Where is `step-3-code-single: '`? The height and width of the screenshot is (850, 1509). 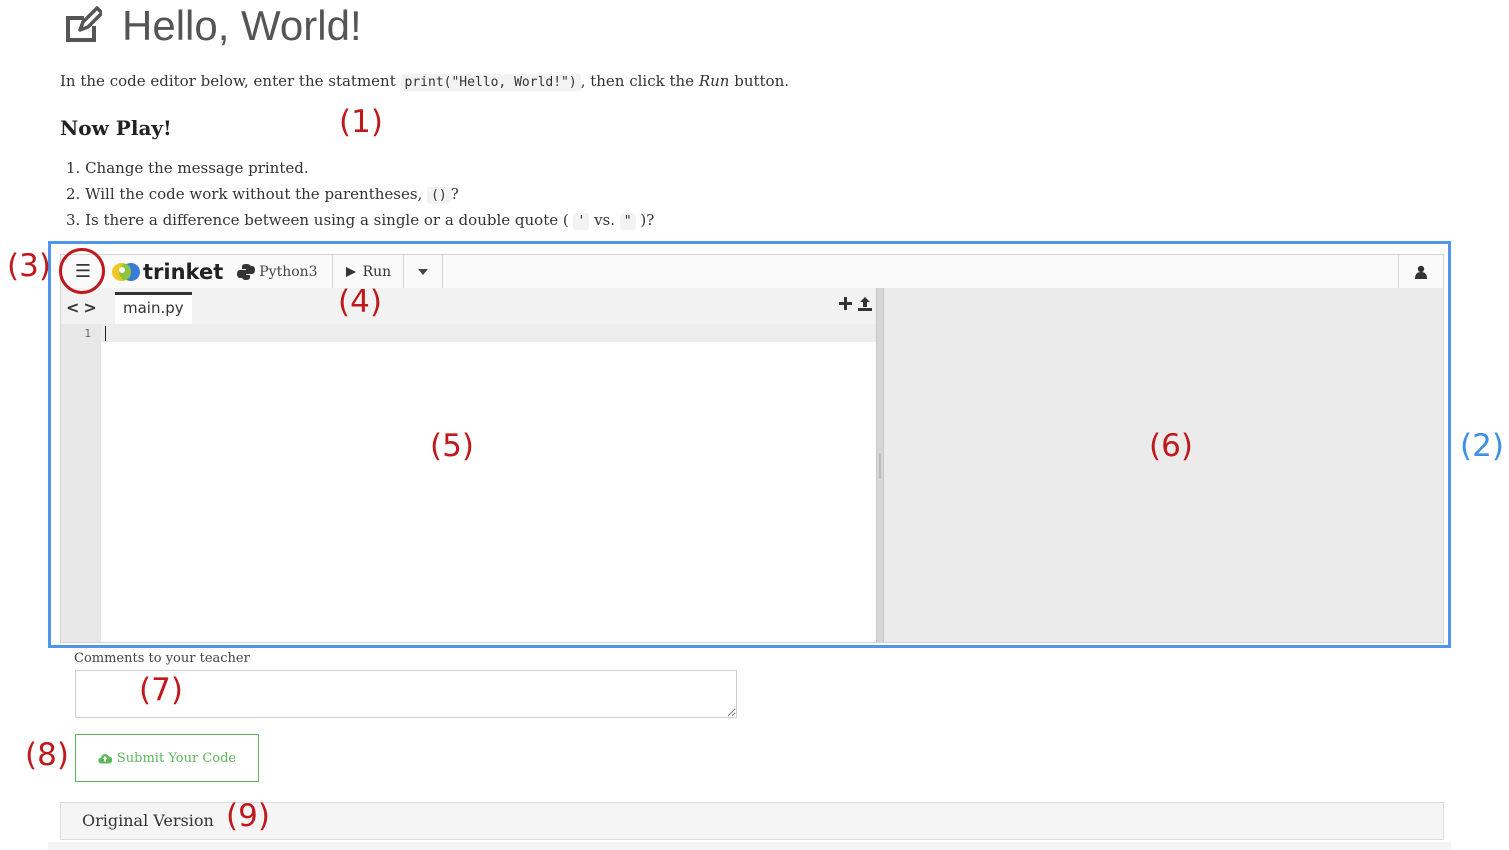 step-3-code-single: ' is located at coordinates (581, 221).